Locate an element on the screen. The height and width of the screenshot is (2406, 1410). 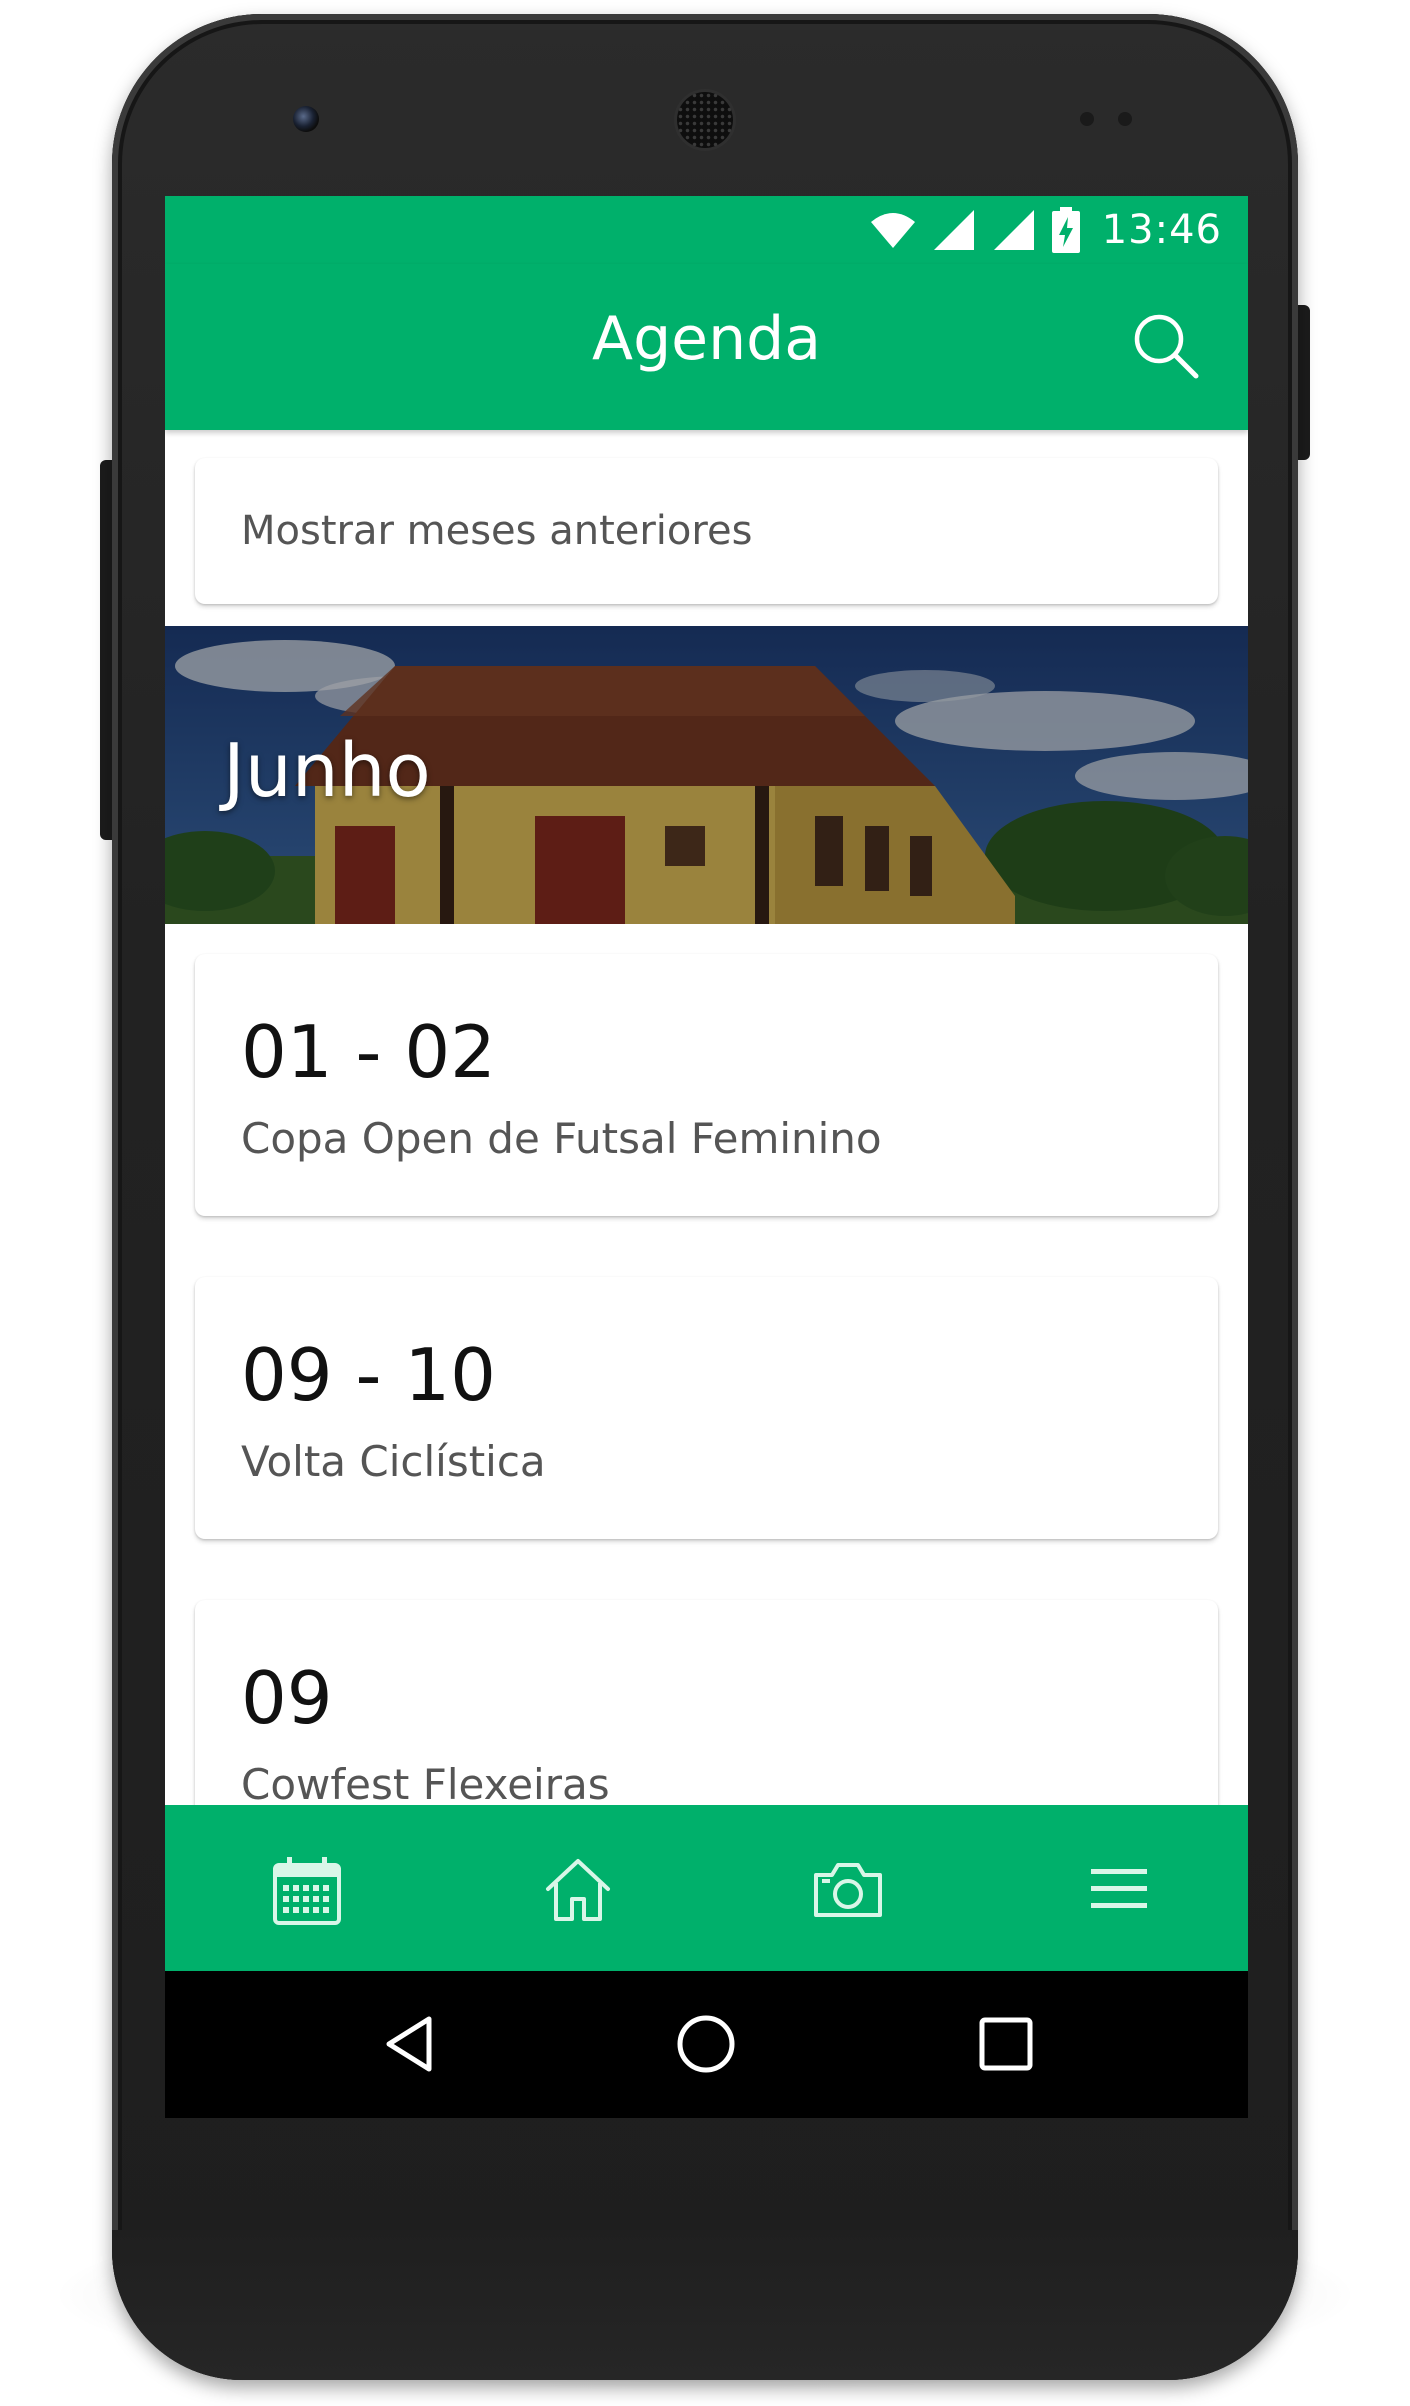
page-title: Agenda is located at coordinates (706, 339).